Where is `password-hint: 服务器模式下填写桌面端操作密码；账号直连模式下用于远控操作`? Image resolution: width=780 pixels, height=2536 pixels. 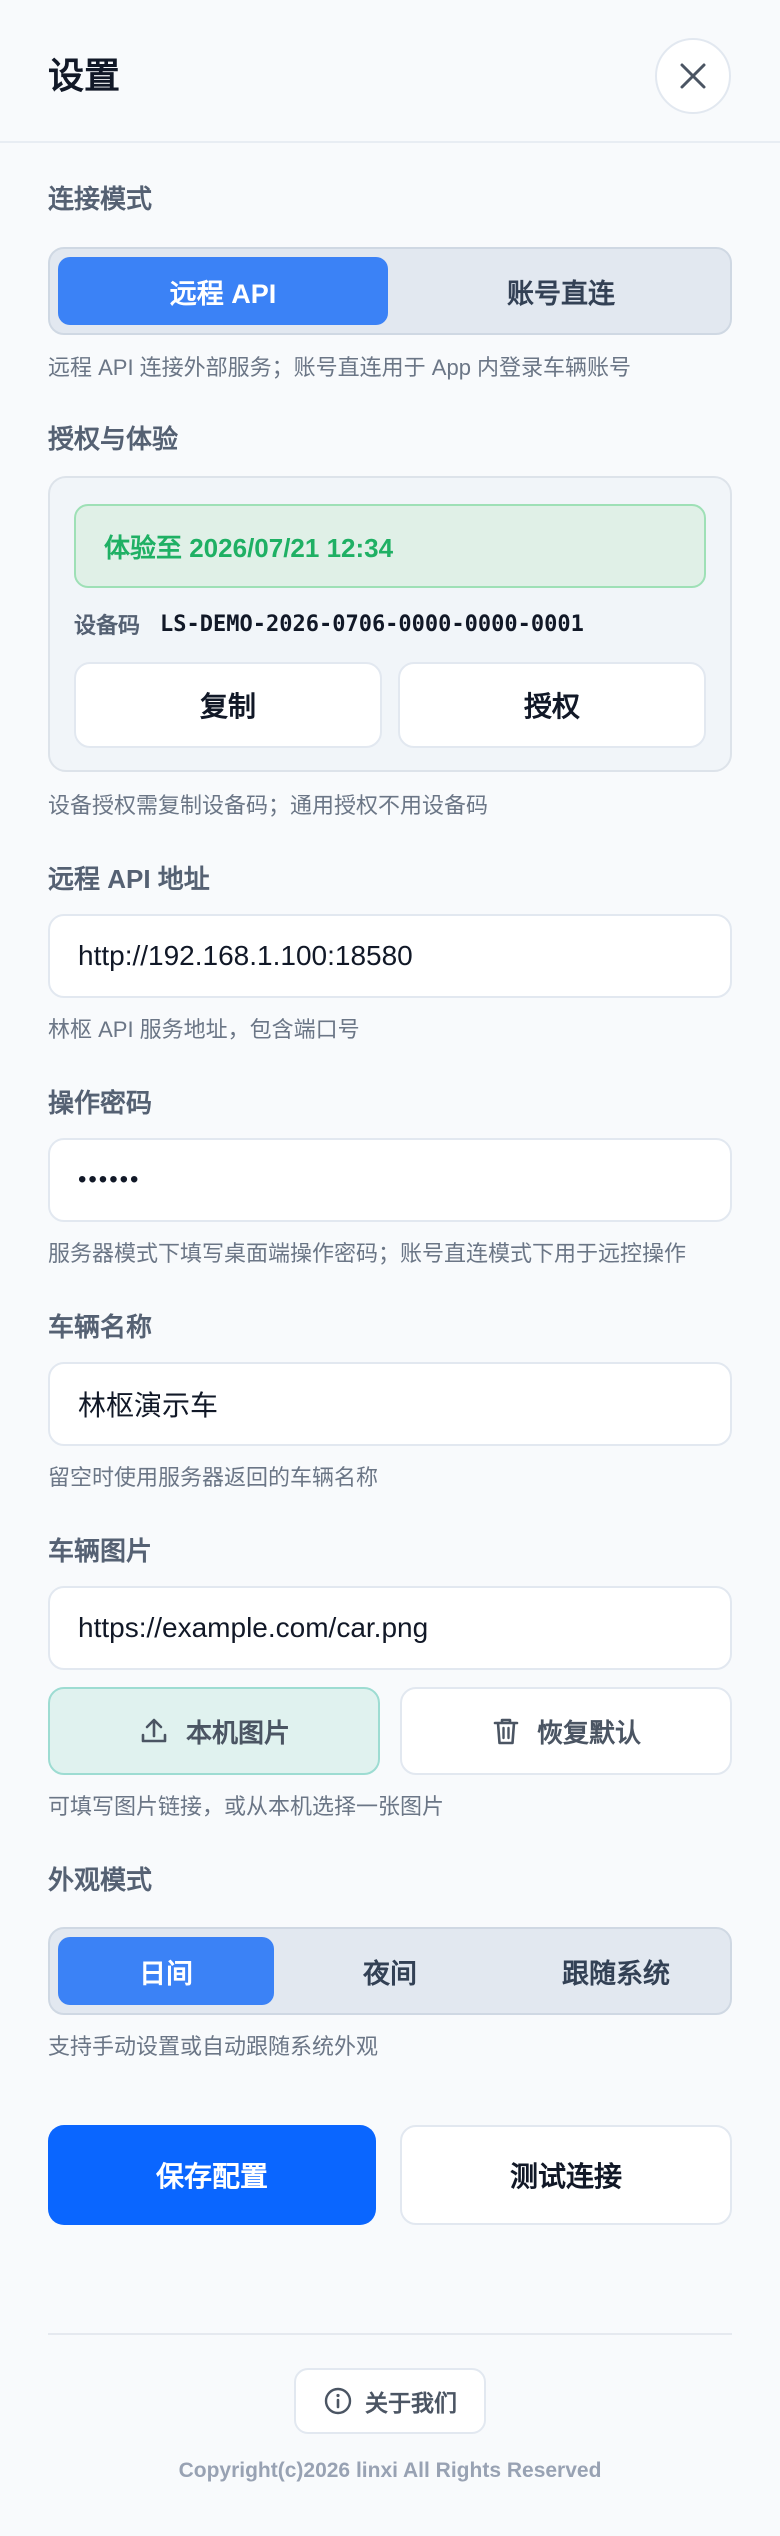
password-hint: 服务器模式下填写桌面端操作密码；账号直连模式下用于远控操作 is located at coordinates (367, 1253).